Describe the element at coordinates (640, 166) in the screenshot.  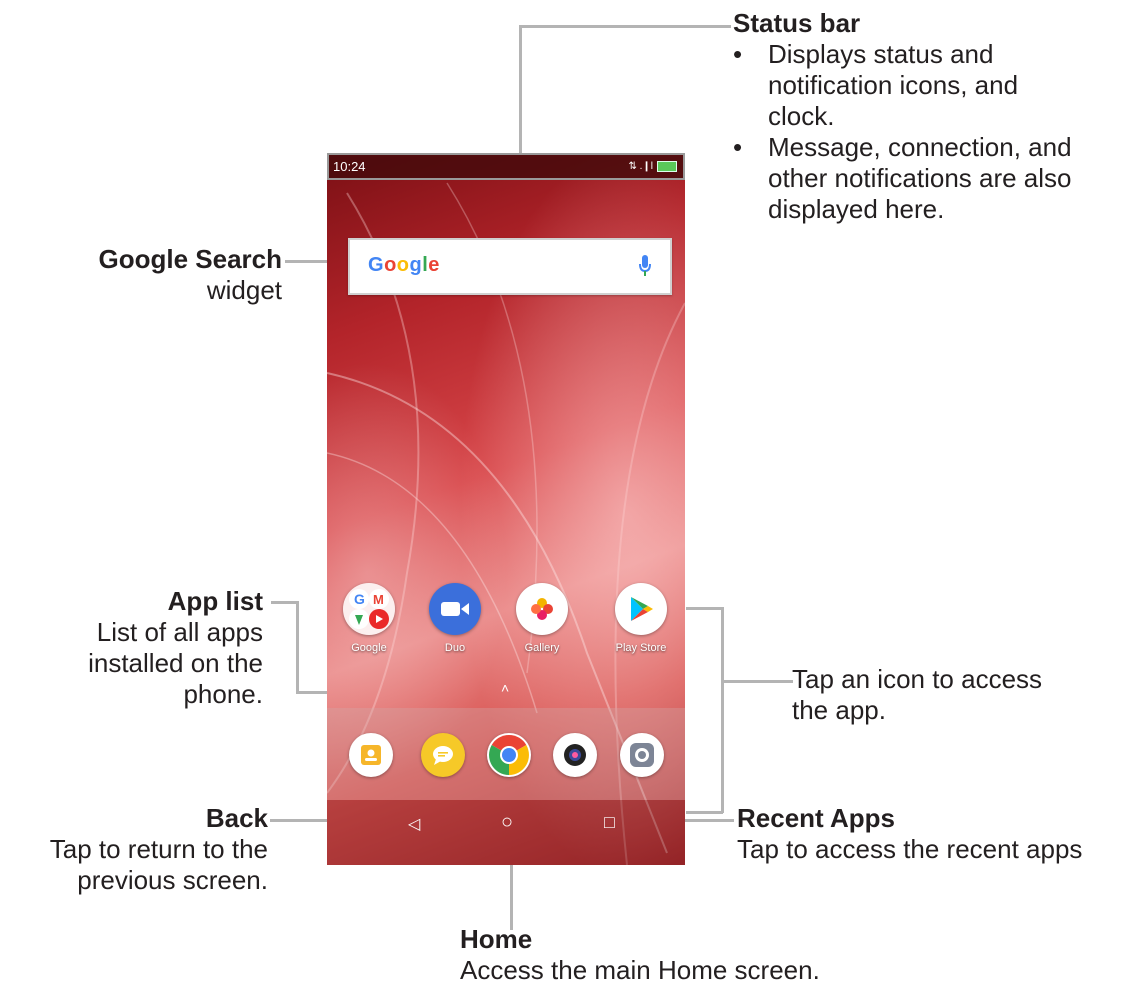
I see `signal-icon: ⇅ .❙l` at that location.